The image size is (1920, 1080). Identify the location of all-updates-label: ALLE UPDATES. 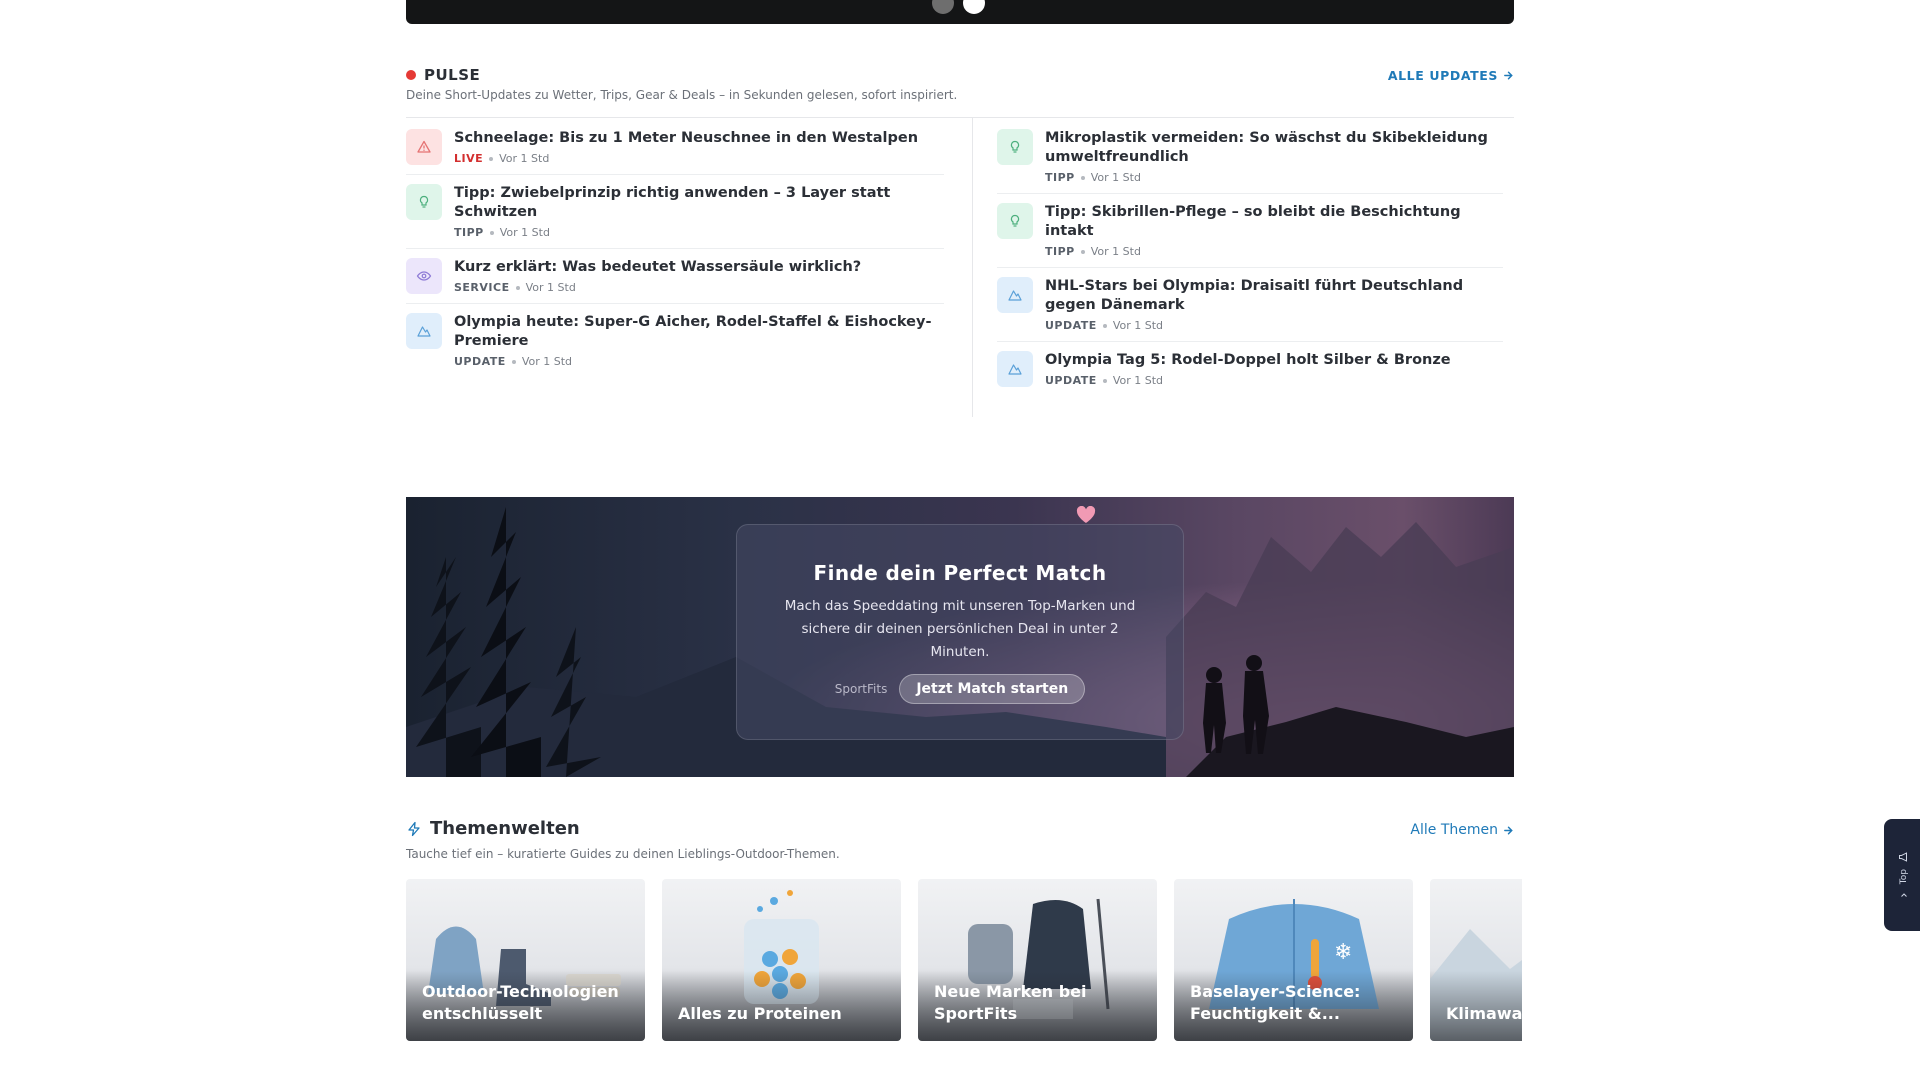
(1442, 75).